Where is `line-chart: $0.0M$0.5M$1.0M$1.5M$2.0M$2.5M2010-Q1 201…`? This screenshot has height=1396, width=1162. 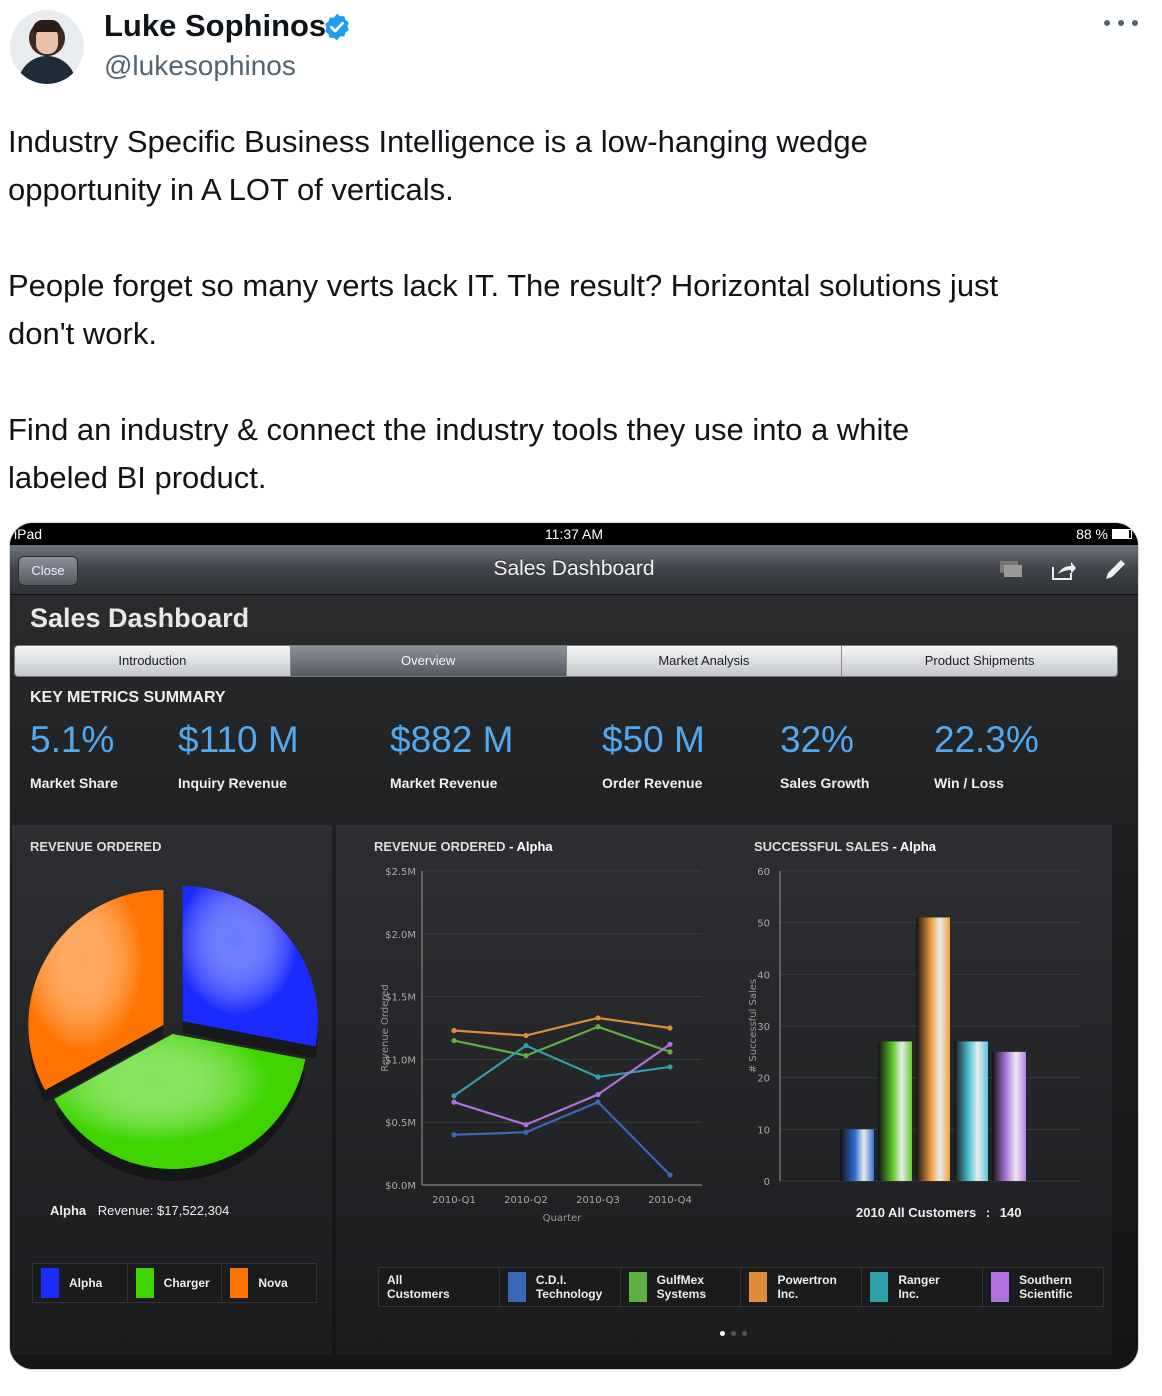
line-chart: $0.0M$0.5M$1.0M$1.5M$2.0M$2.5M2010-Q1 201… is located at coordinates (546, 1051).